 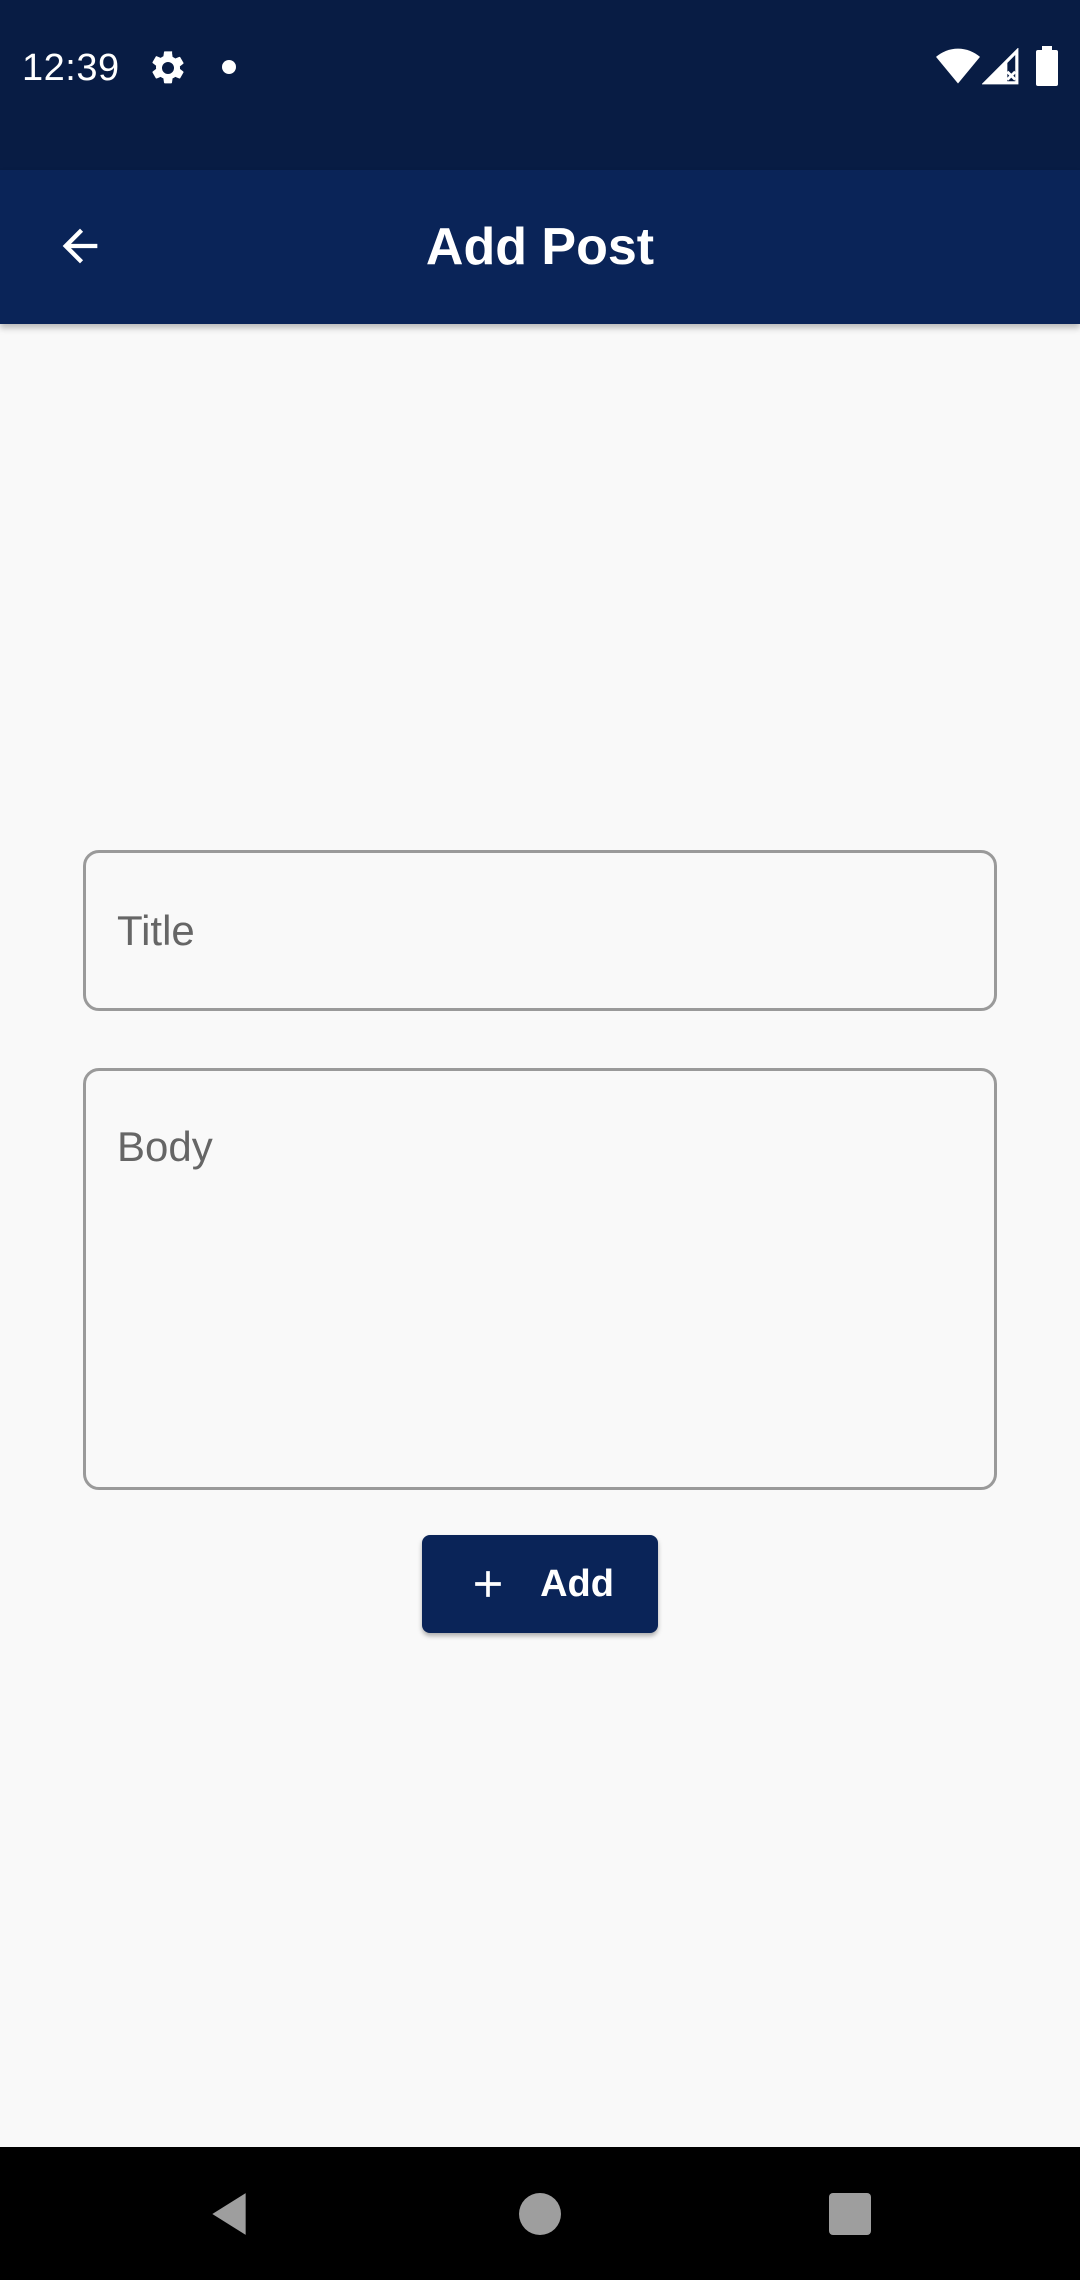 I want to click on page-title: Add Post, so click(x=540, y=247).